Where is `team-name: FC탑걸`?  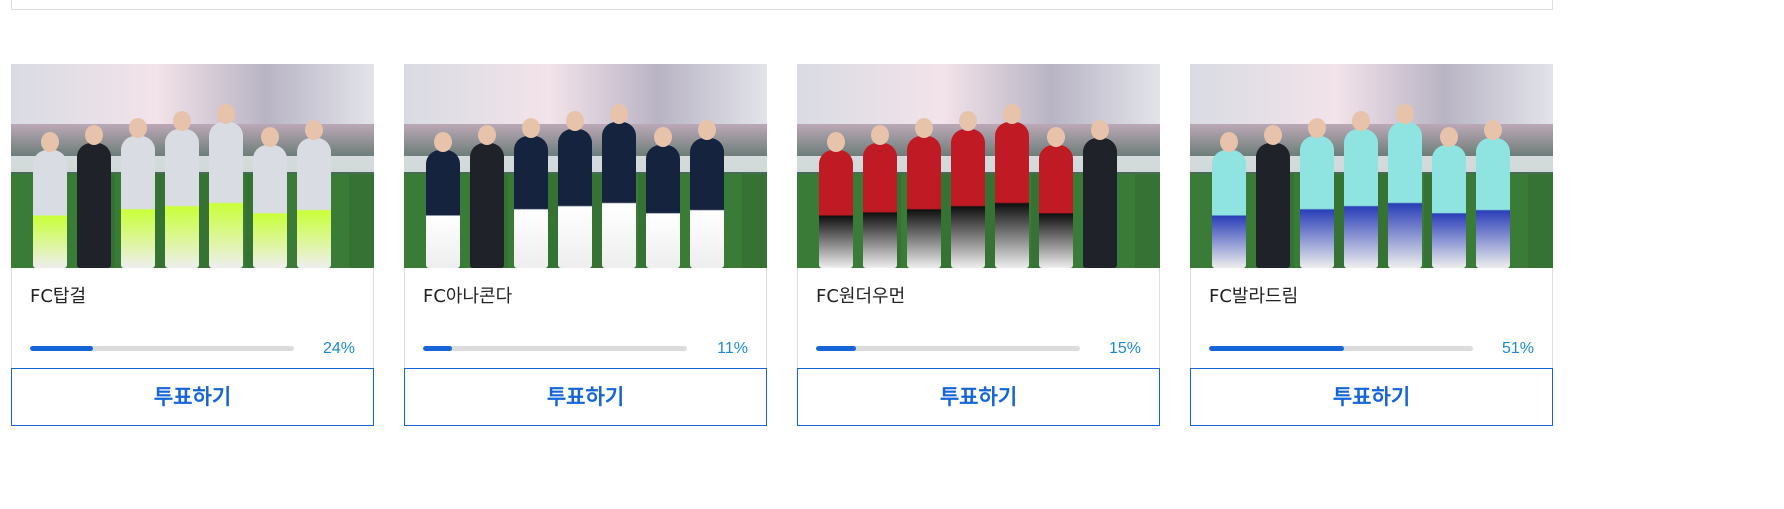
team-name: FC탑걸 is located at coordinates (58, 296).